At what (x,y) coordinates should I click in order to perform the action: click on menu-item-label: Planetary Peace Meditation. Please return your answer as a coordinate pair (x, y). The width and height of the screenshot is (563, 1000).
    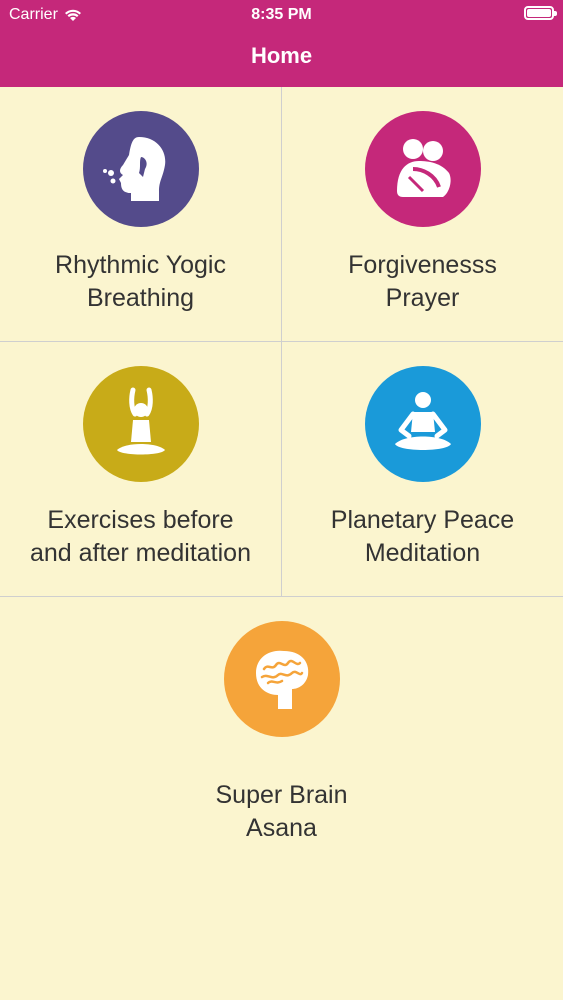
    Looking at the image, I should click on (422, 536).